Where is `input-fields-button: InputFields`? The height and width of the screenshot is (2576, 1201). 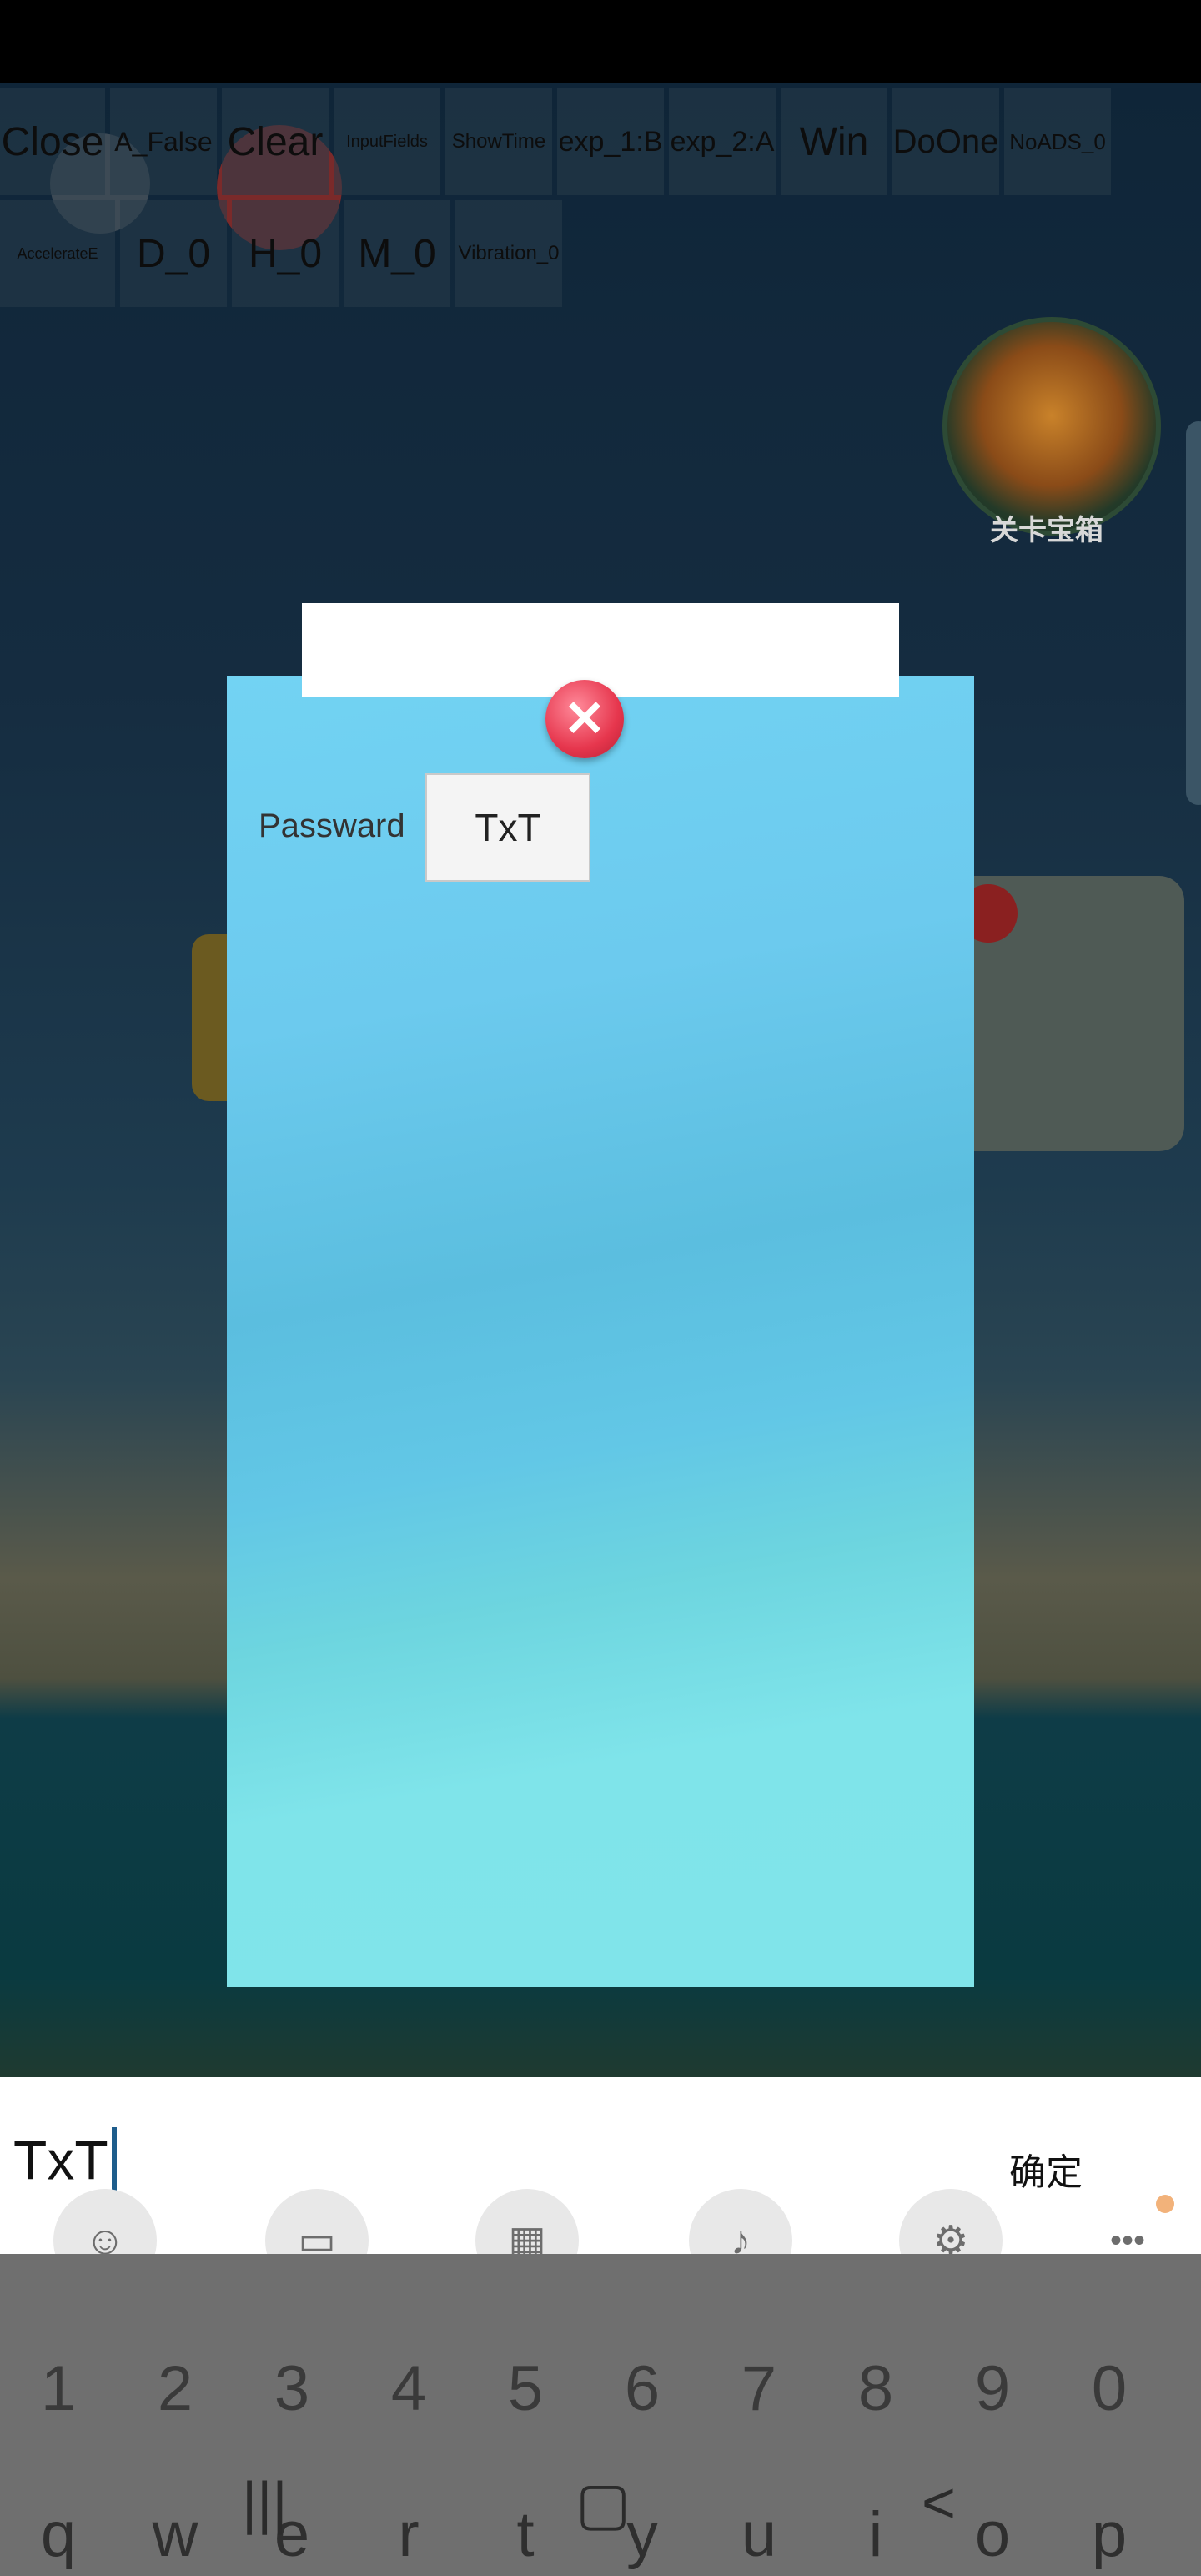 input-fields-button: InputFields is located at coordinates (387, 141).